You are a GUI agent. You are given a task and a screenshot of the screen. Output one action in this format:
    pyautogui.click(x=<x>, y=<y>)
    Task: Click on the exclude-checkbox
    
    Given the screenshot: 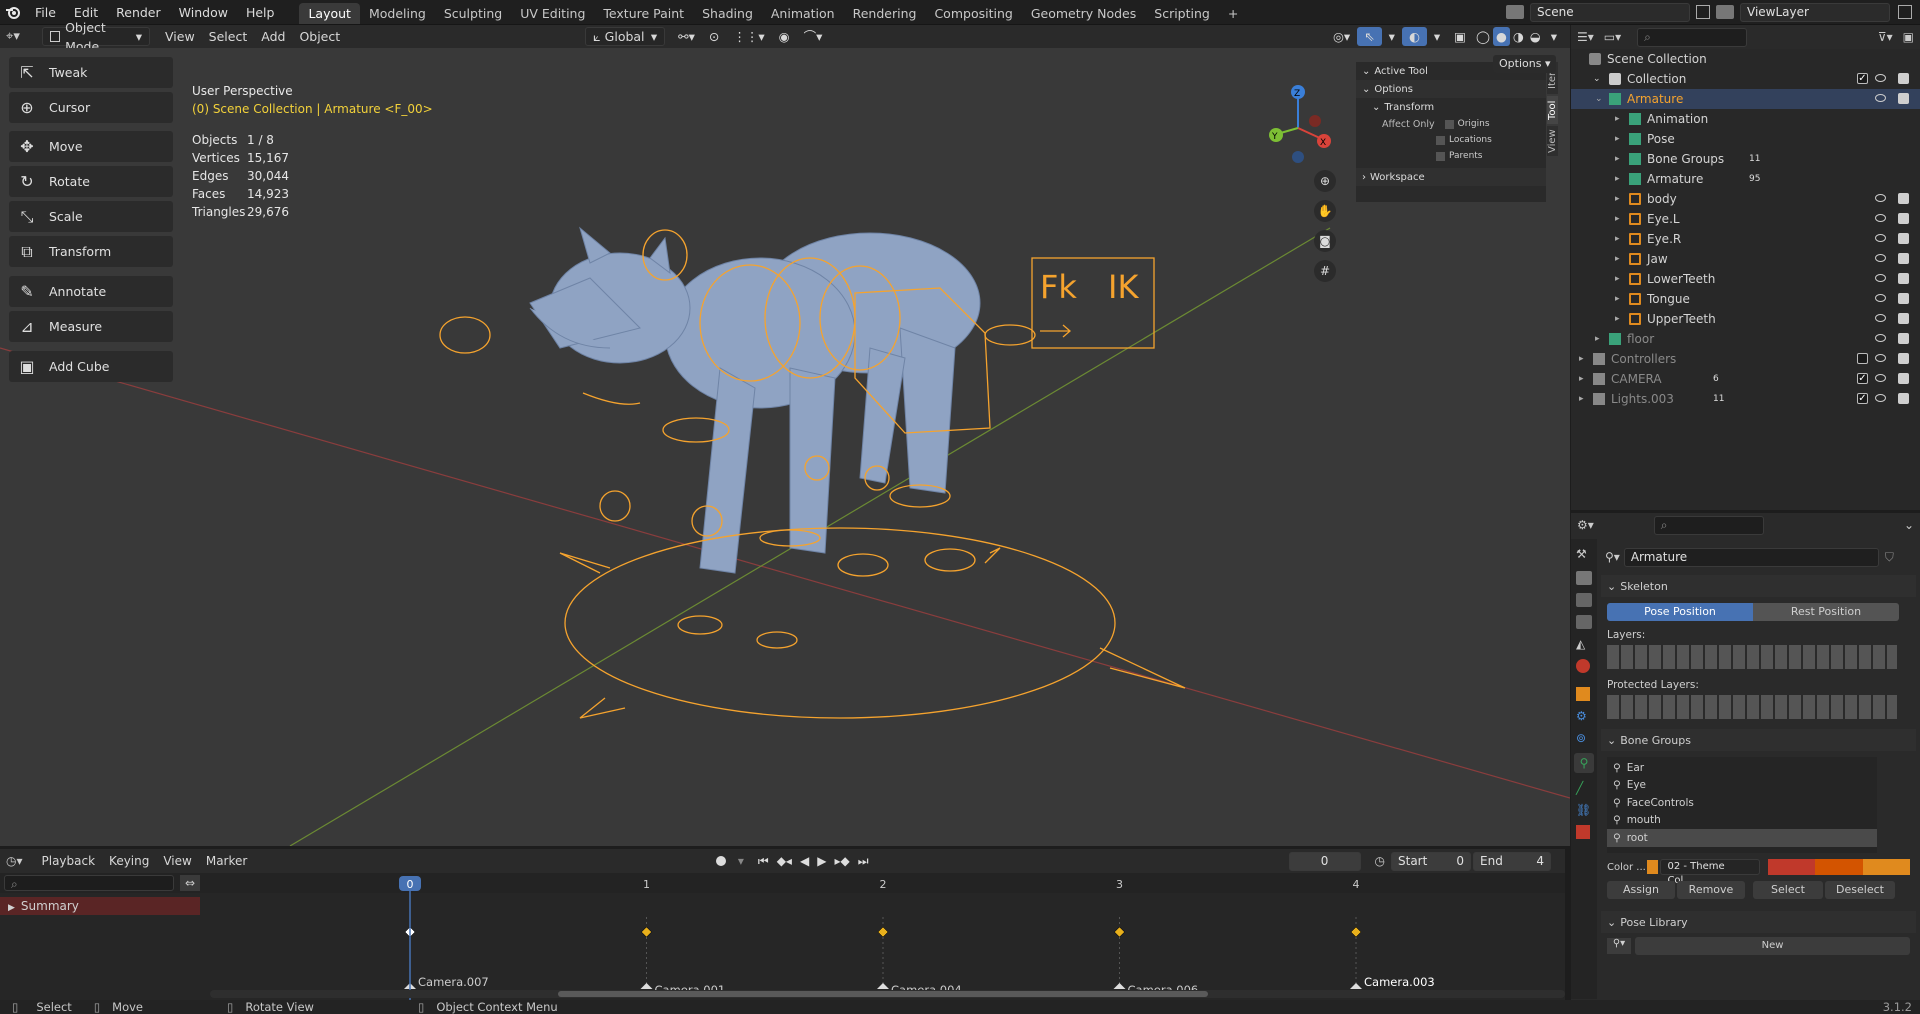 What is the action you would take?
    pyautogui.click(x=1862, y=358)
    